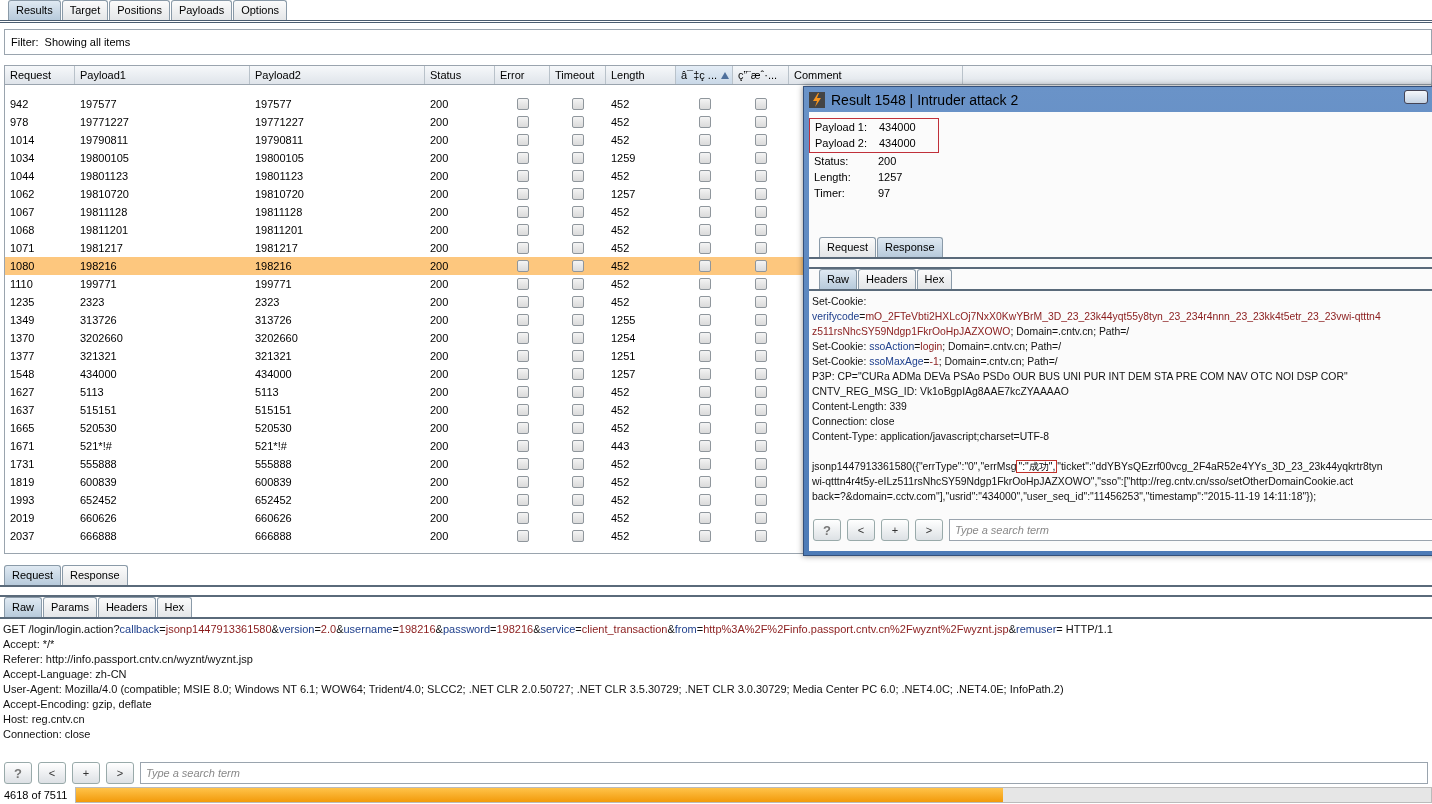 This screenshot has width=1432, height=804. Describe the element at coordinates (887, 279) in the screenshot. I see `tab: Headers` at that location.